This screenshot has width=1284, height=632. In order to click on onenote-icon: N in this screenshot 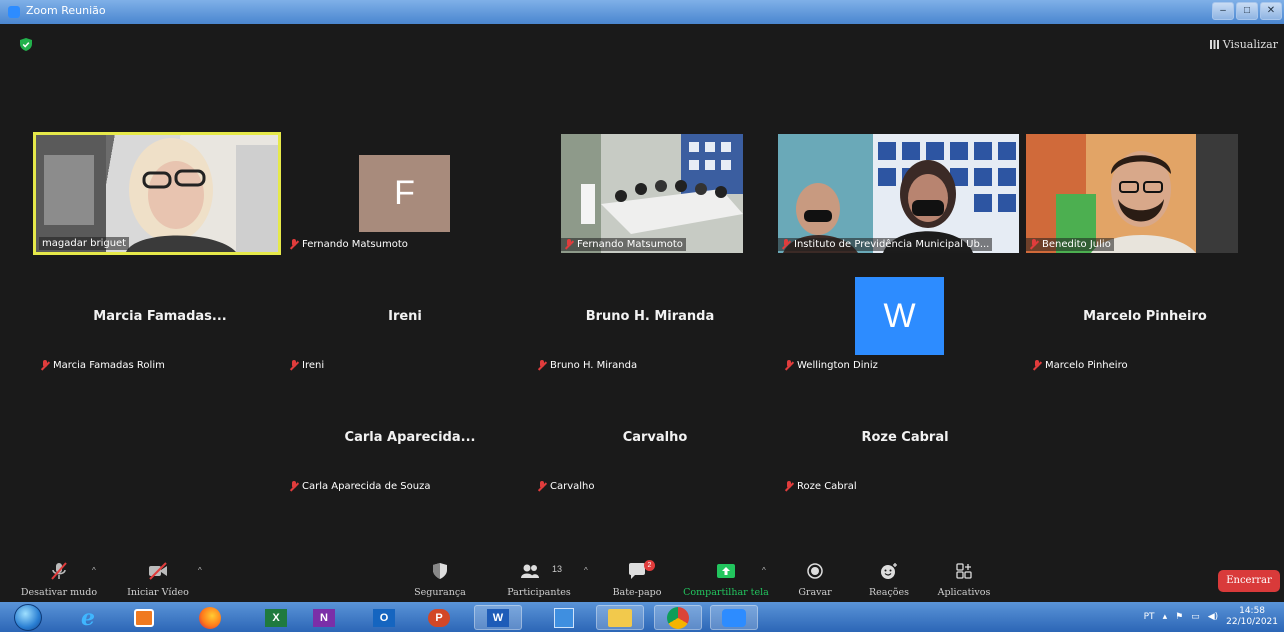, I will do `click(324, 617)`.